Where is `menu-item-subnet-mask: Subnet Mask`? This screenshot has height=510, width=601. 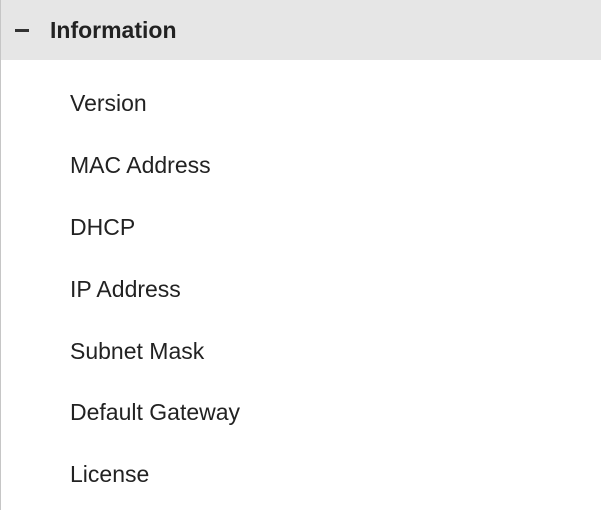 menu-item-subnet-mask: Subnet Mask is located at coordinates (301, 351).